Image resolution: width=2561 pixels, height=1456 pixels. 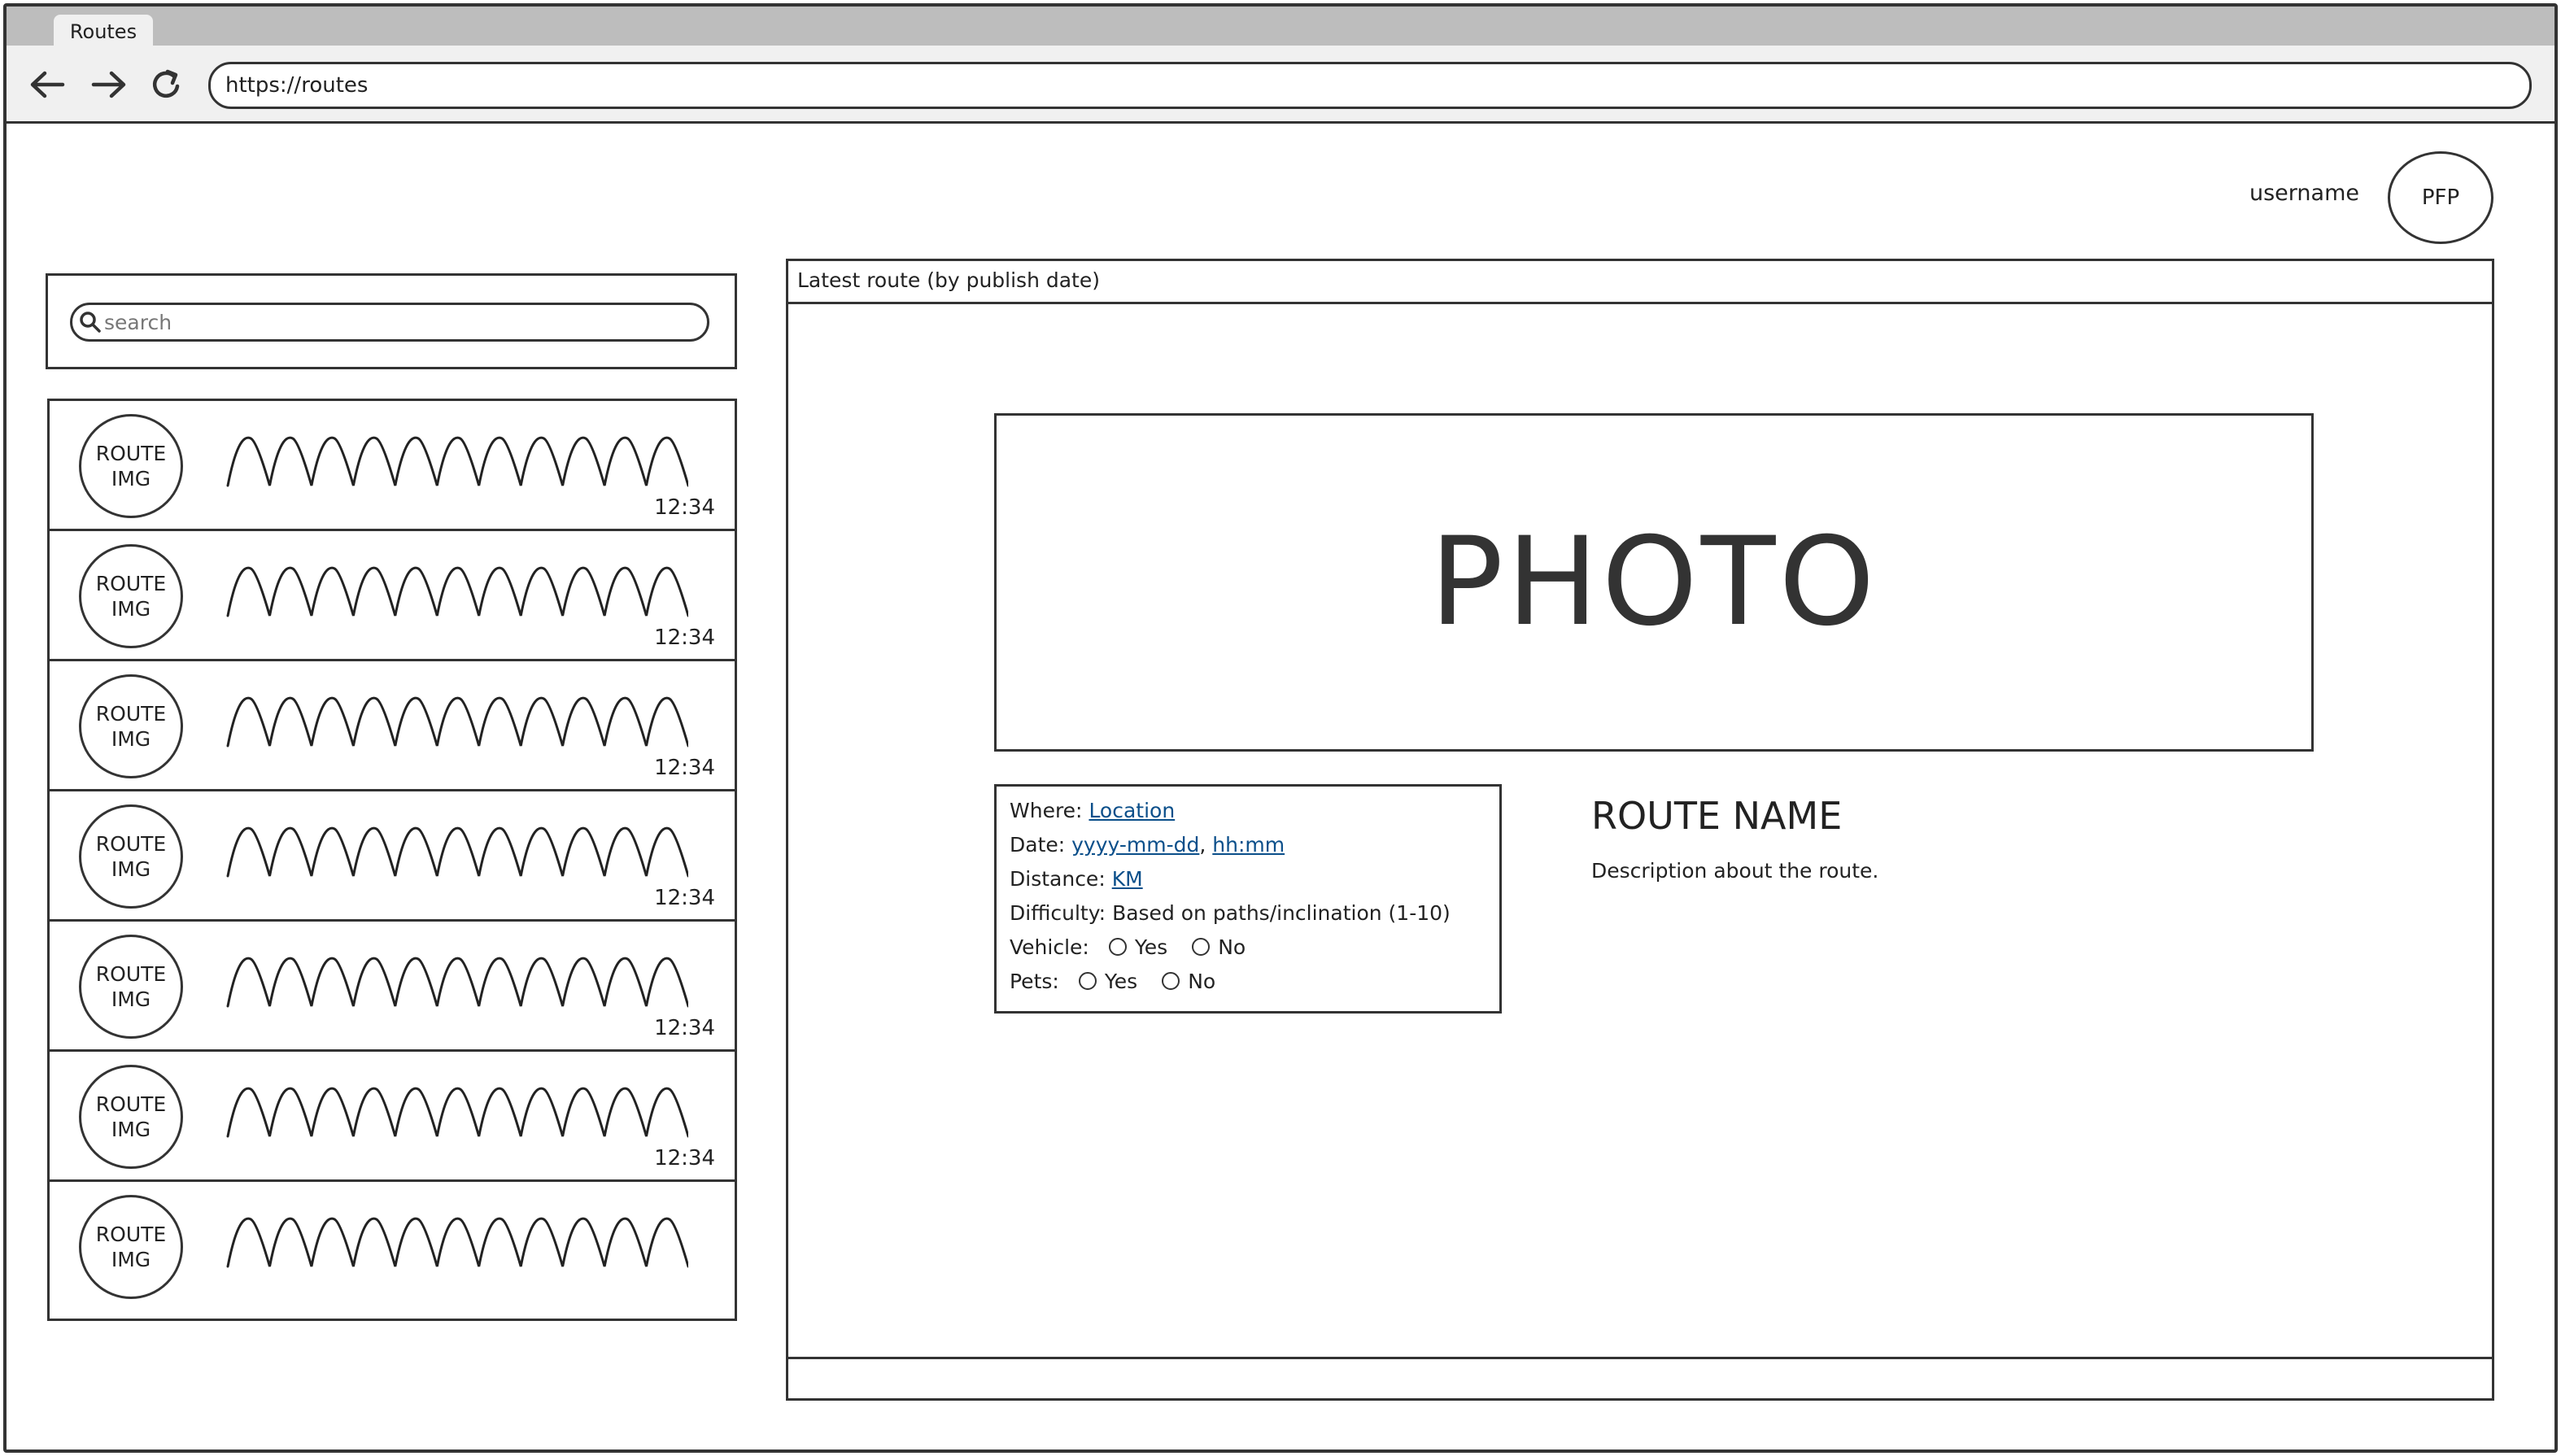 I want to click on difficulty-value: Based on paths/inclination (1-10), so click(x=1281, y=913).